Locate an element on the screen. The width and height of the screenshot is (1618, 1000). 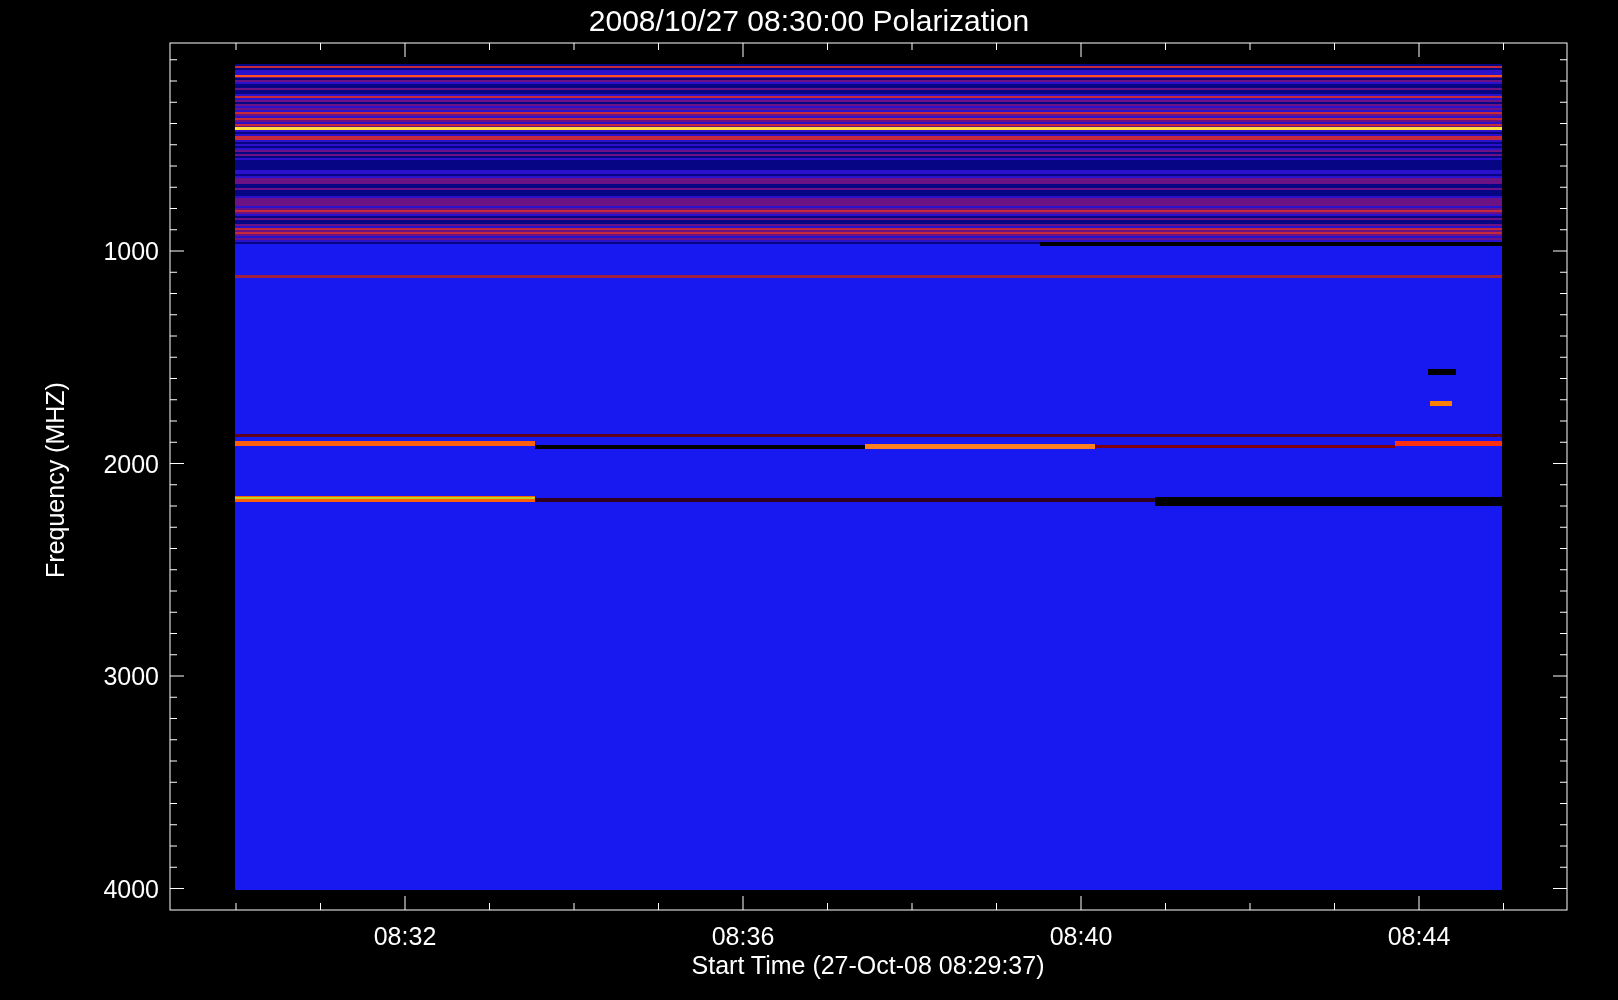
y-tick-label: 1000 is located at coordinates (131, 251).